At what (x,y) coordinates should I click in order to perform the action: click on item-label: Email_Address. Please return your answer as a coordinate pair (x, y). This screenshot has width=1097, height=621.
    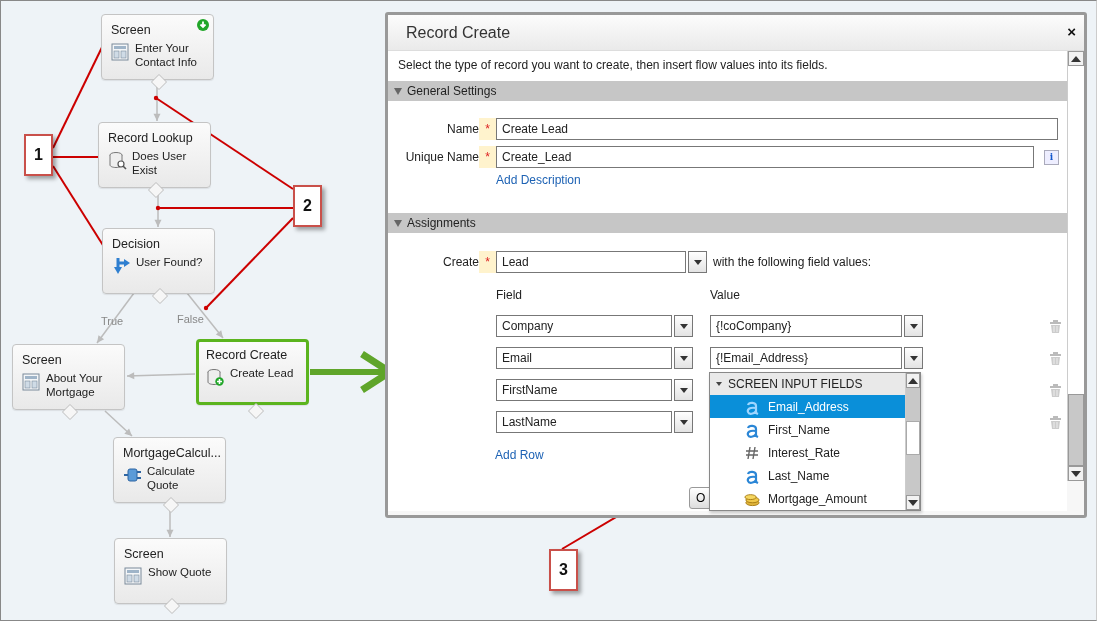
    Looking at the image, I should click on (808, 407).